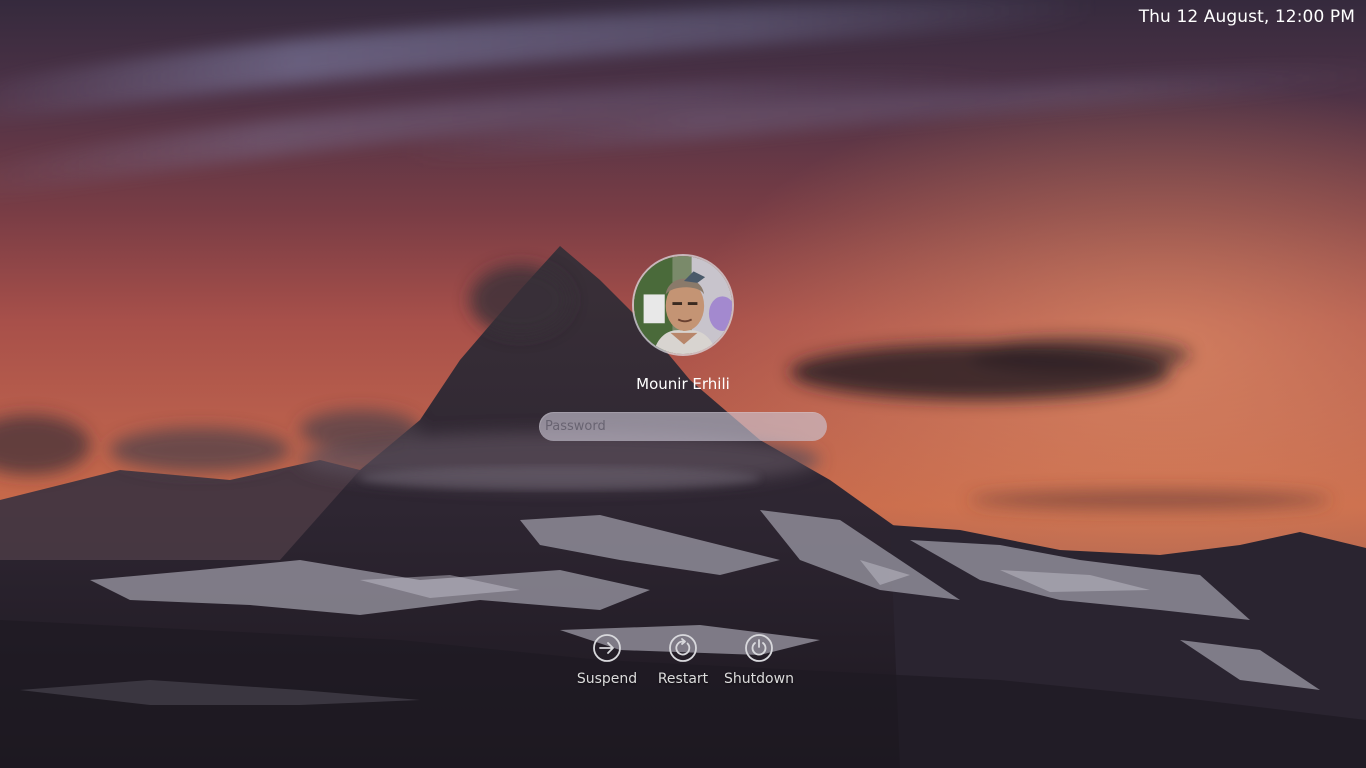  Describe the element at coordinates (1246, 17) in the screenshot. I see `clock-datetime: Thu 12 August, 12:00 PM` at that location.